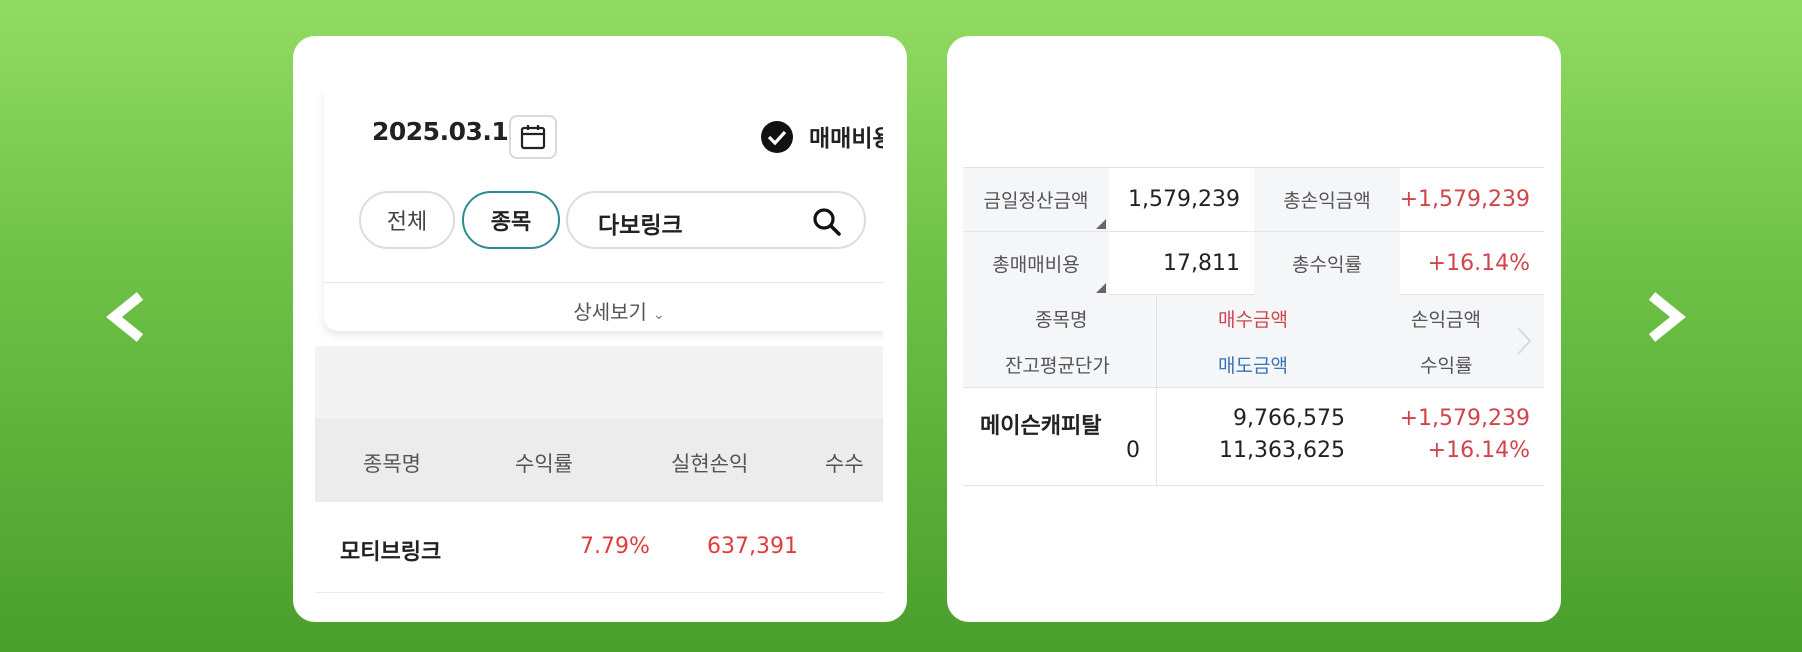  I want to click on calendar-icon, so click(533, 137).